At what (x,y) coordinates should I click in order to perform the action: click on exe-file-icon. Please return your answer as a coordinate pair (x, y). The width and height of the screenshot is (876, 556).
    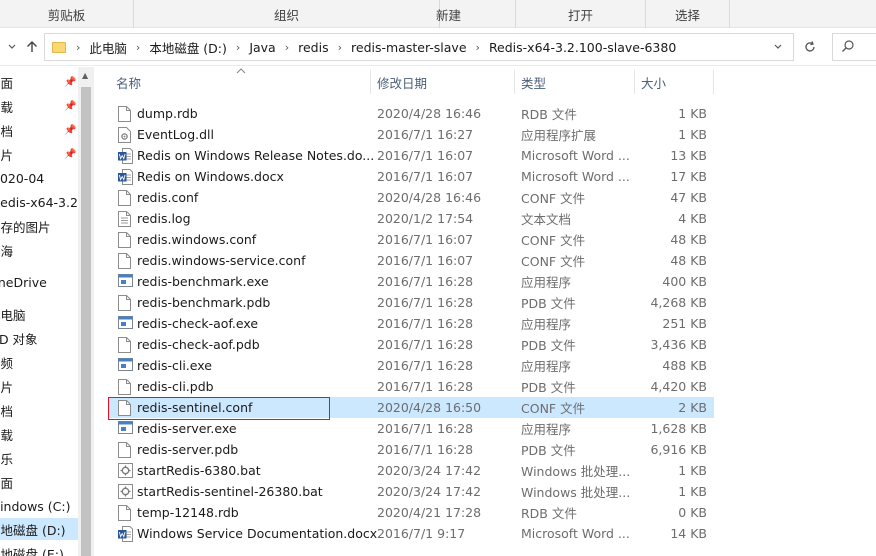
    Looking at the image, I should click on (125, 429).